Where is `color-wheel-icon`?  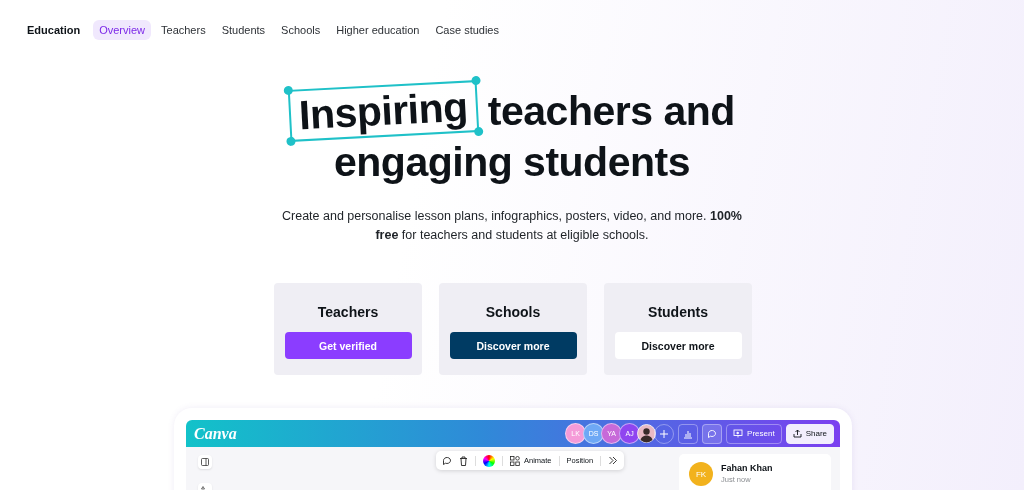
color-wheel-icon is located at coordinates (489, 460).